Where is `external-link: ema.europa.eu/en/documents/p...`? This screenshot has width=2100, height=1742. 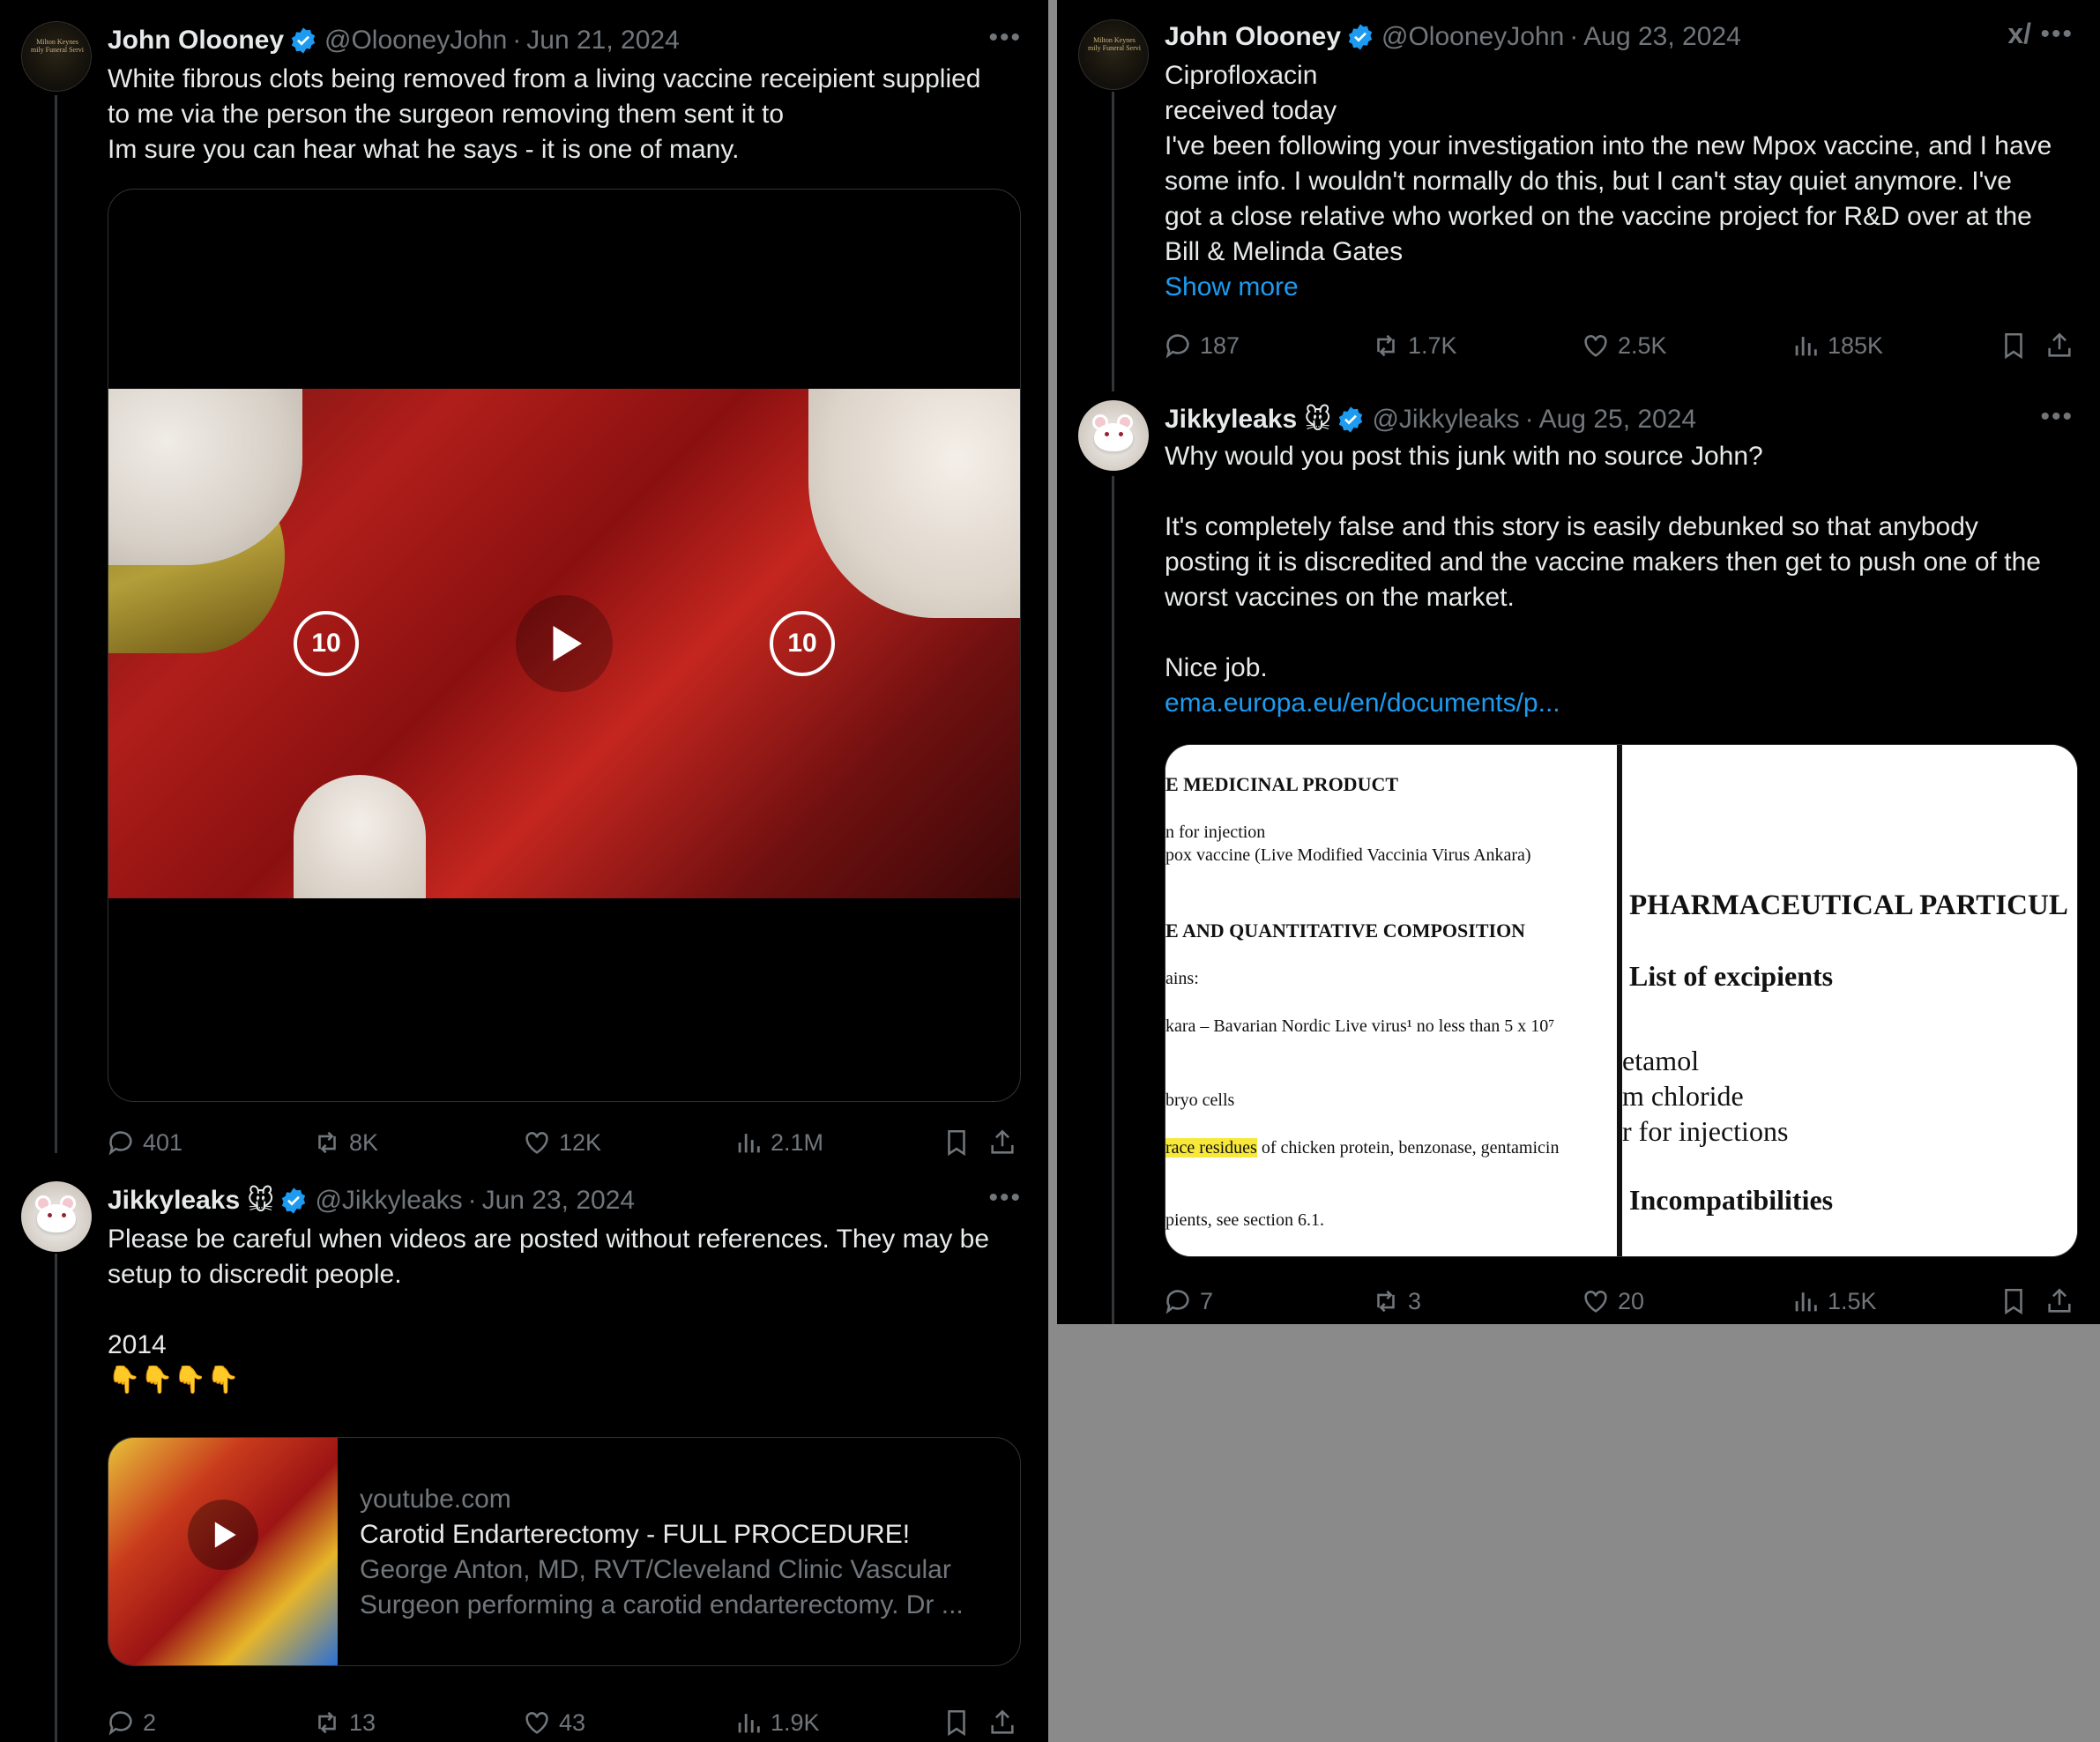
external-link: ema.europa.eu/en/documents/p... is located at coordinates (1622, 703).